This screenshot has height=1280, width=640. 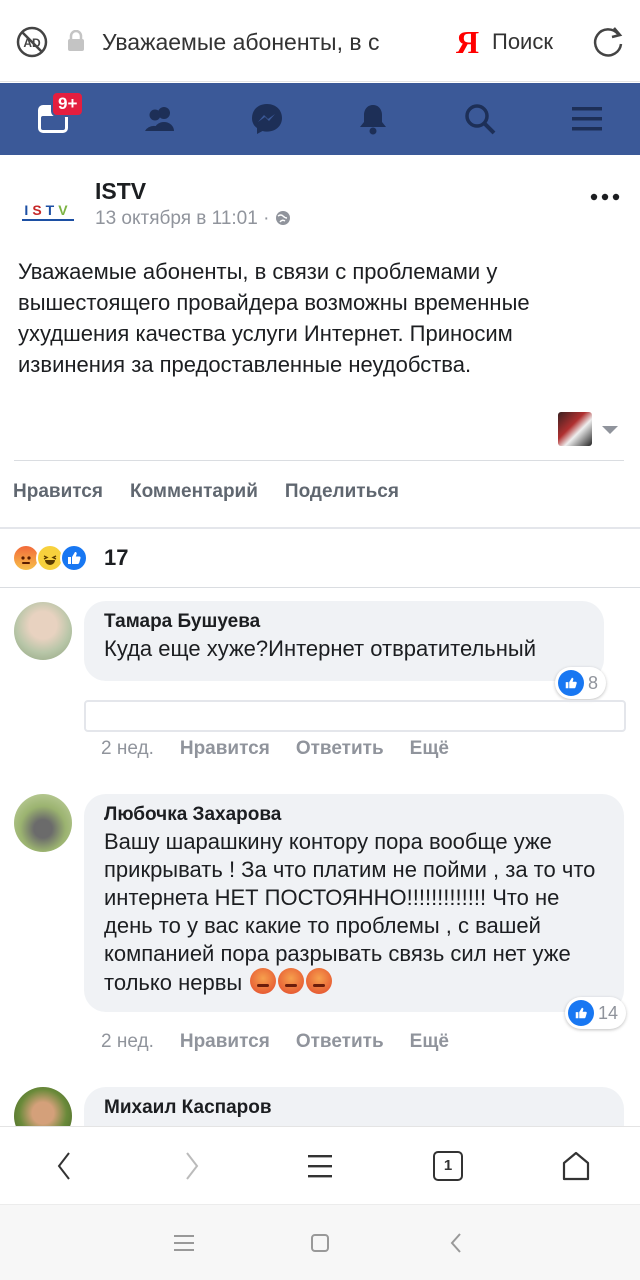 I want to click on reload-icon, so click(x=608, y=42).